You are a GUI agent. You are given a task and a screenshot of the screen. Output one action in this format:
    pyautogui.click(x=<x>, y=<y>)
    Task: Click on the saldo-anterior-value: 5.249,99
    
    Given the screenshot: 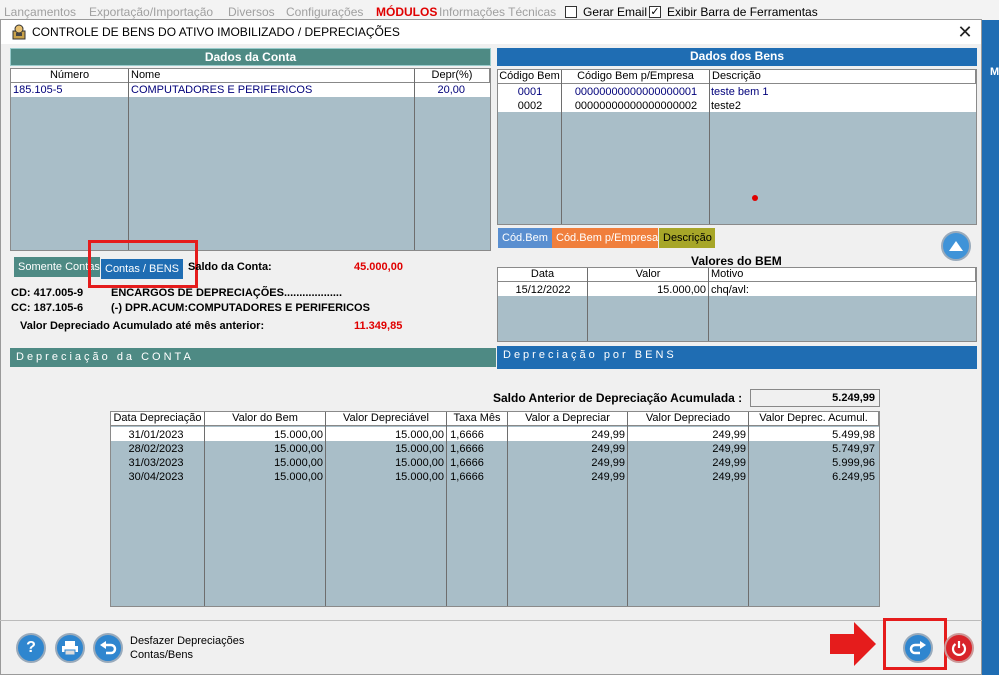 What is the action you would take?
    pyautogui.click(x=815, y=398)
    